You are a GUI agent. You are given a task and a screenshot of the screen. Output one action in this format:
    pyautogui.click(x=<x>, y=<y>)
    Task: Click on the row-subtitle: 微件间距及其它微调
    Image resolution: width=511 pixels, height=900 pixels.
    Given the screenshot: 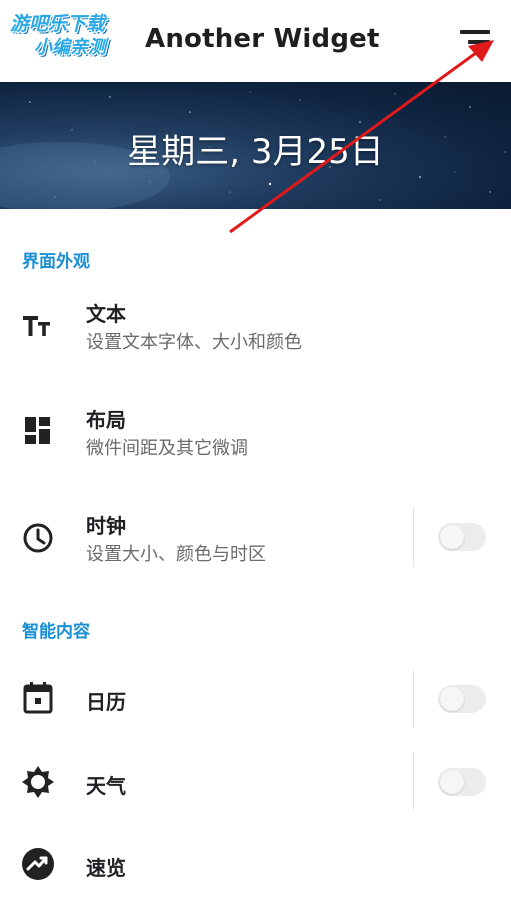 What is the action you would take?
    pyautogui.click(x=167, y=448)
    